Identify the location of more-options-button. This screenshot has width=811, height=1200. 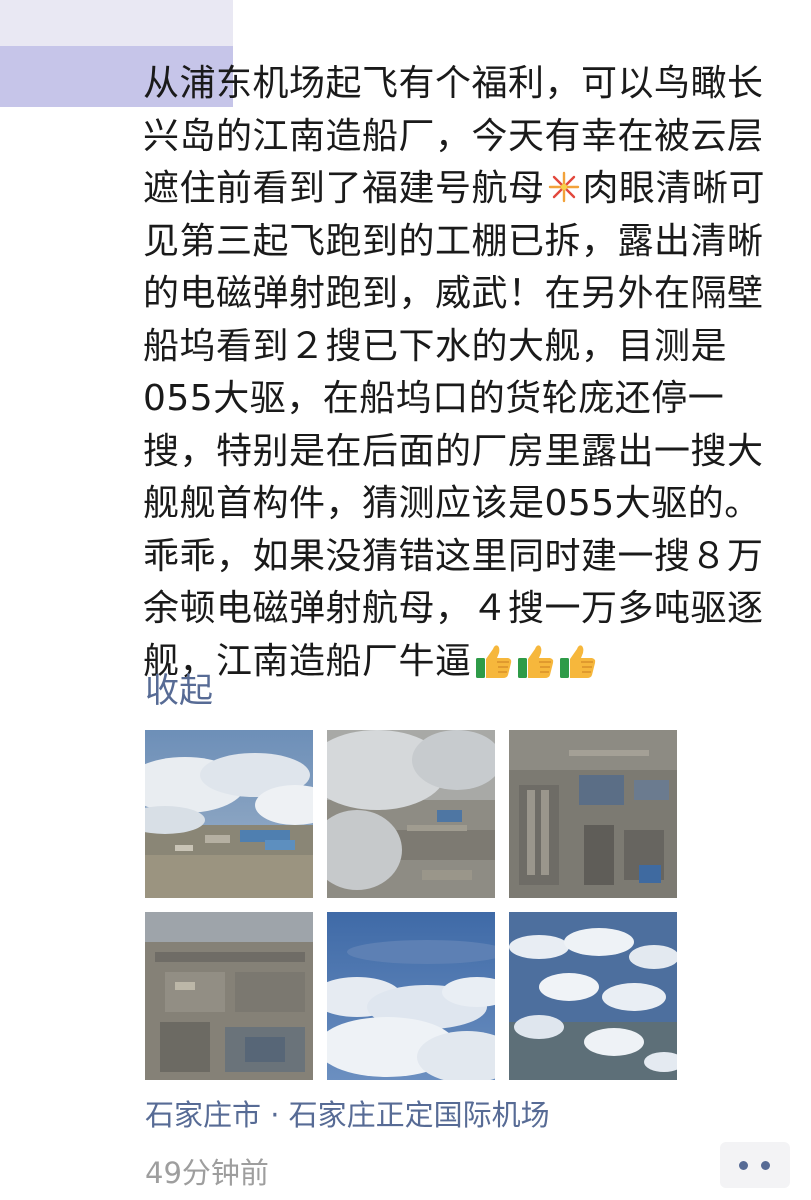
(755, 1165).